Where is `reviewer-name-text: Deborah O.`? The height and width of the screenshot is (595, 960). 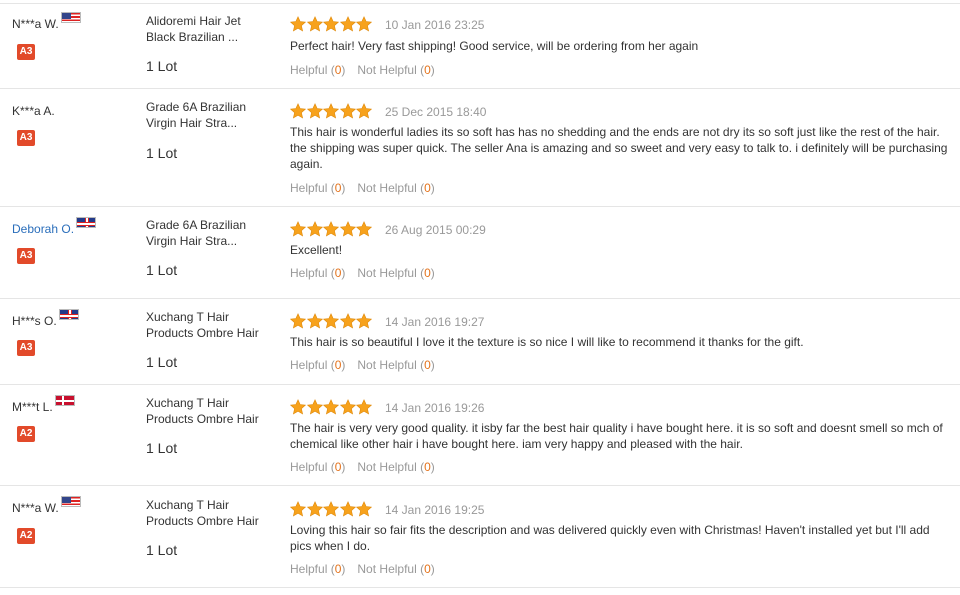 reviewer-name-text: Deborah O. is located at coordinates (43, 229).